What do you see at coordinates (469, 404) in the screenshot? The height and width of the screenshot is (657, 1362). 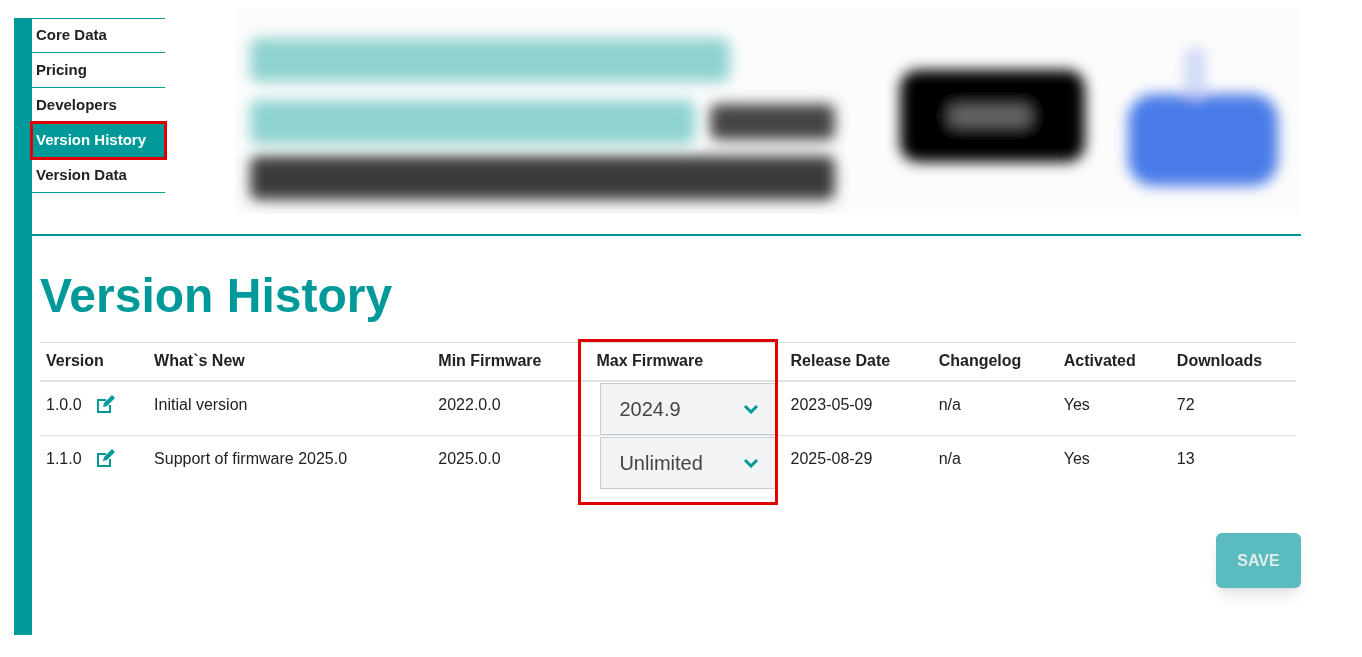 I see `table-cell: 2022.0.0` at bounding box center [469, 404].